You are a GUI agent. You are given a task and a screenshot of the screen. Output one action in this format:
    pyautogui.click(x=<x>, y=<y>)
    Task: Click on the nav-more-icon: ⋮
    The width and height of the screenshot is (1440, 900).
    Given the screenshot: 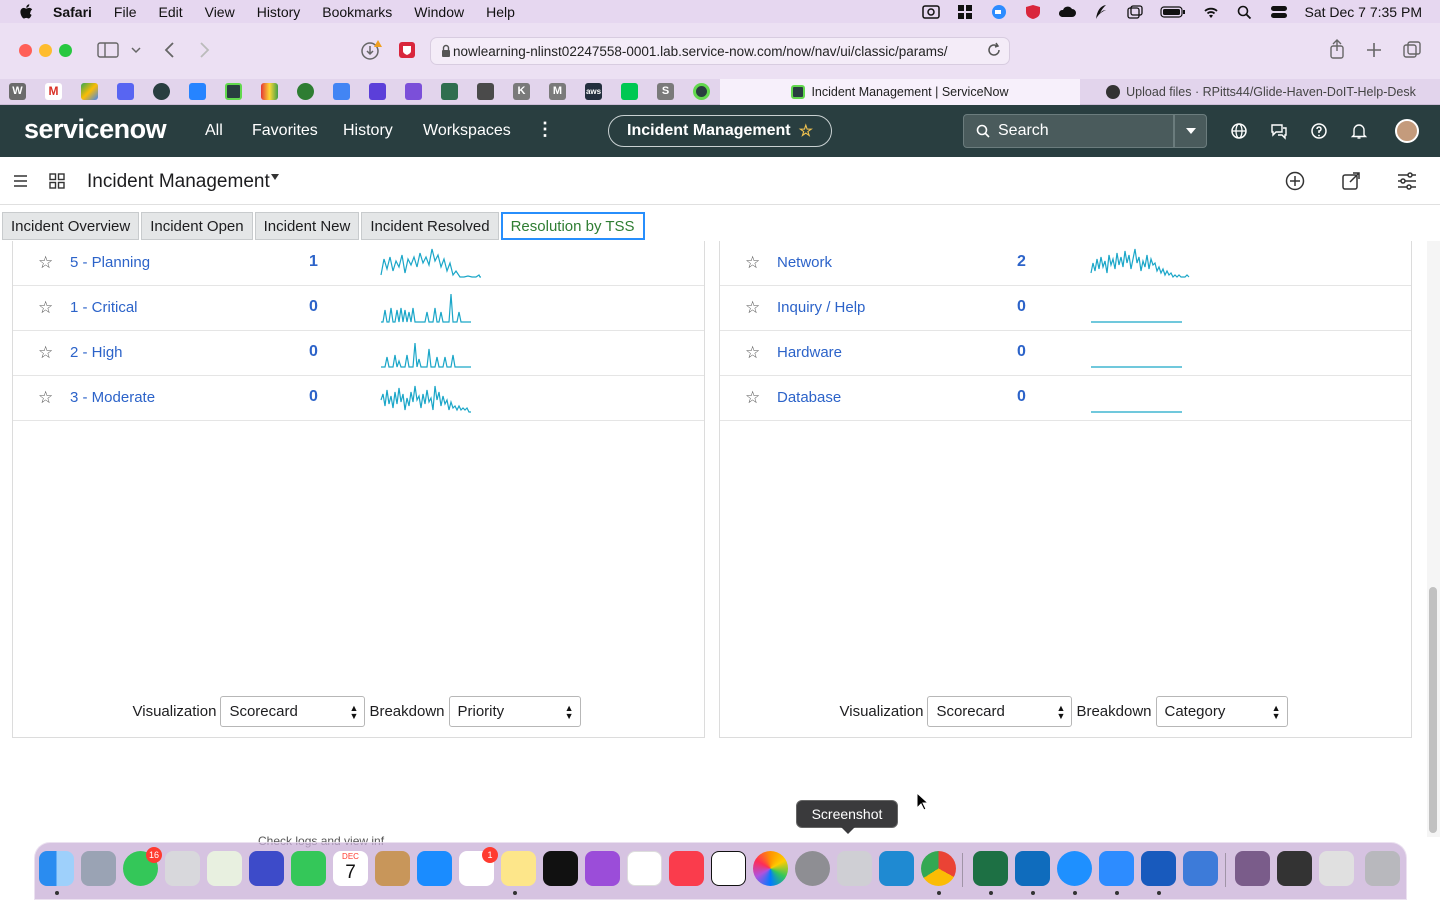 What is the action you would take?
    pyautogui.click(x=545, y=129)
    